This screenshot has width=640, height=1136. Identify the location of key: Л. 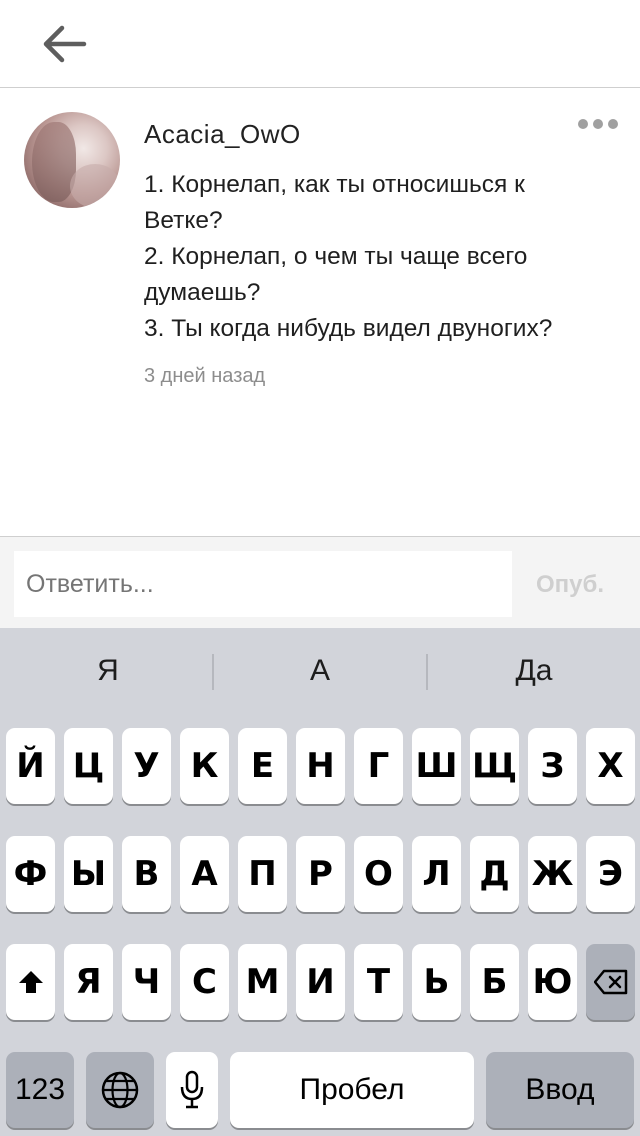
(436, 874).